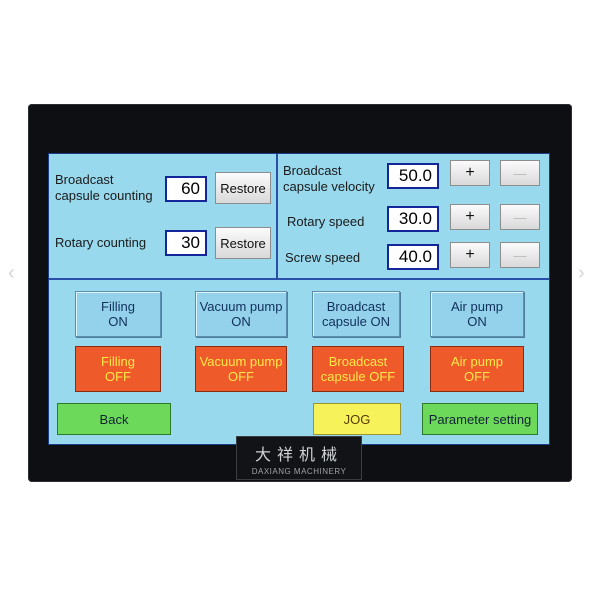  I want to click on screw-speed-plus-button: +, so click(470, 255).